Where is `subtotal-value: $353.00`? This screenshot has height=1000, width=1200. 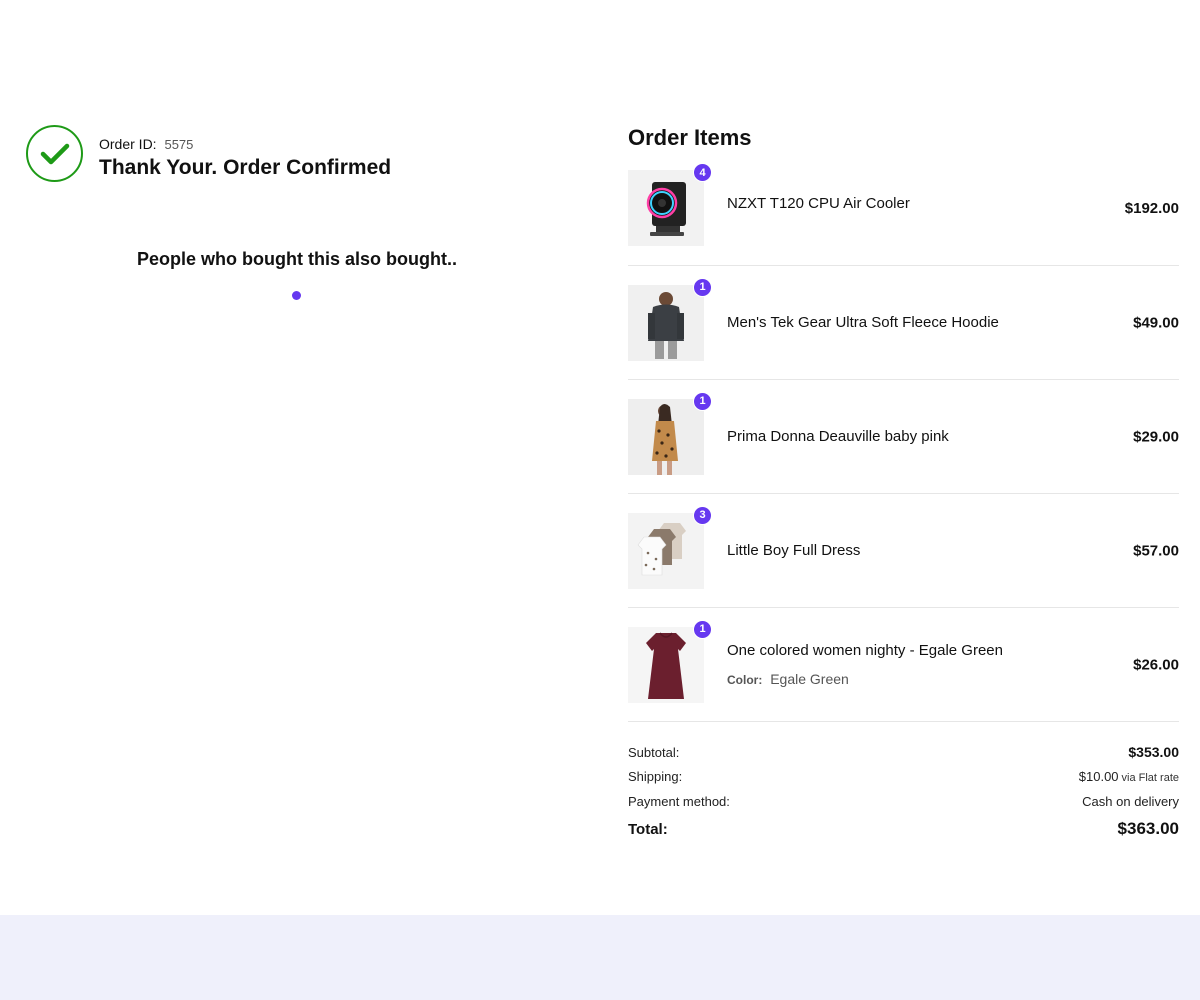
subtotal-value: $353.00 is located at coordinates (1153, 752).